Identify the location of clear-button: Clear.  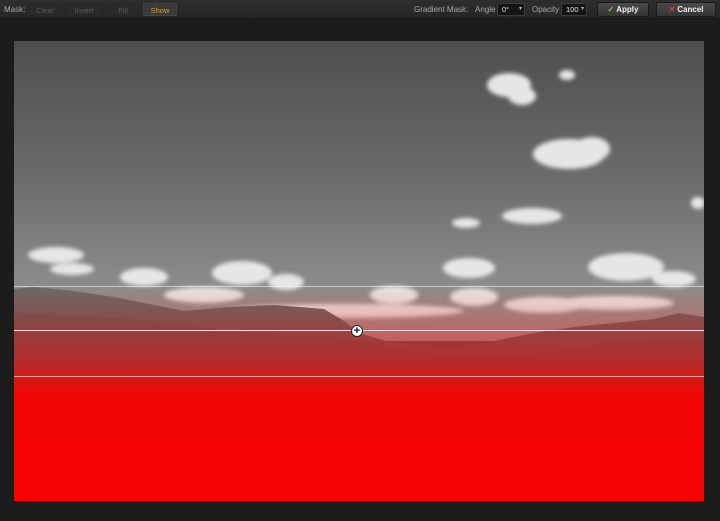
(45, 9).